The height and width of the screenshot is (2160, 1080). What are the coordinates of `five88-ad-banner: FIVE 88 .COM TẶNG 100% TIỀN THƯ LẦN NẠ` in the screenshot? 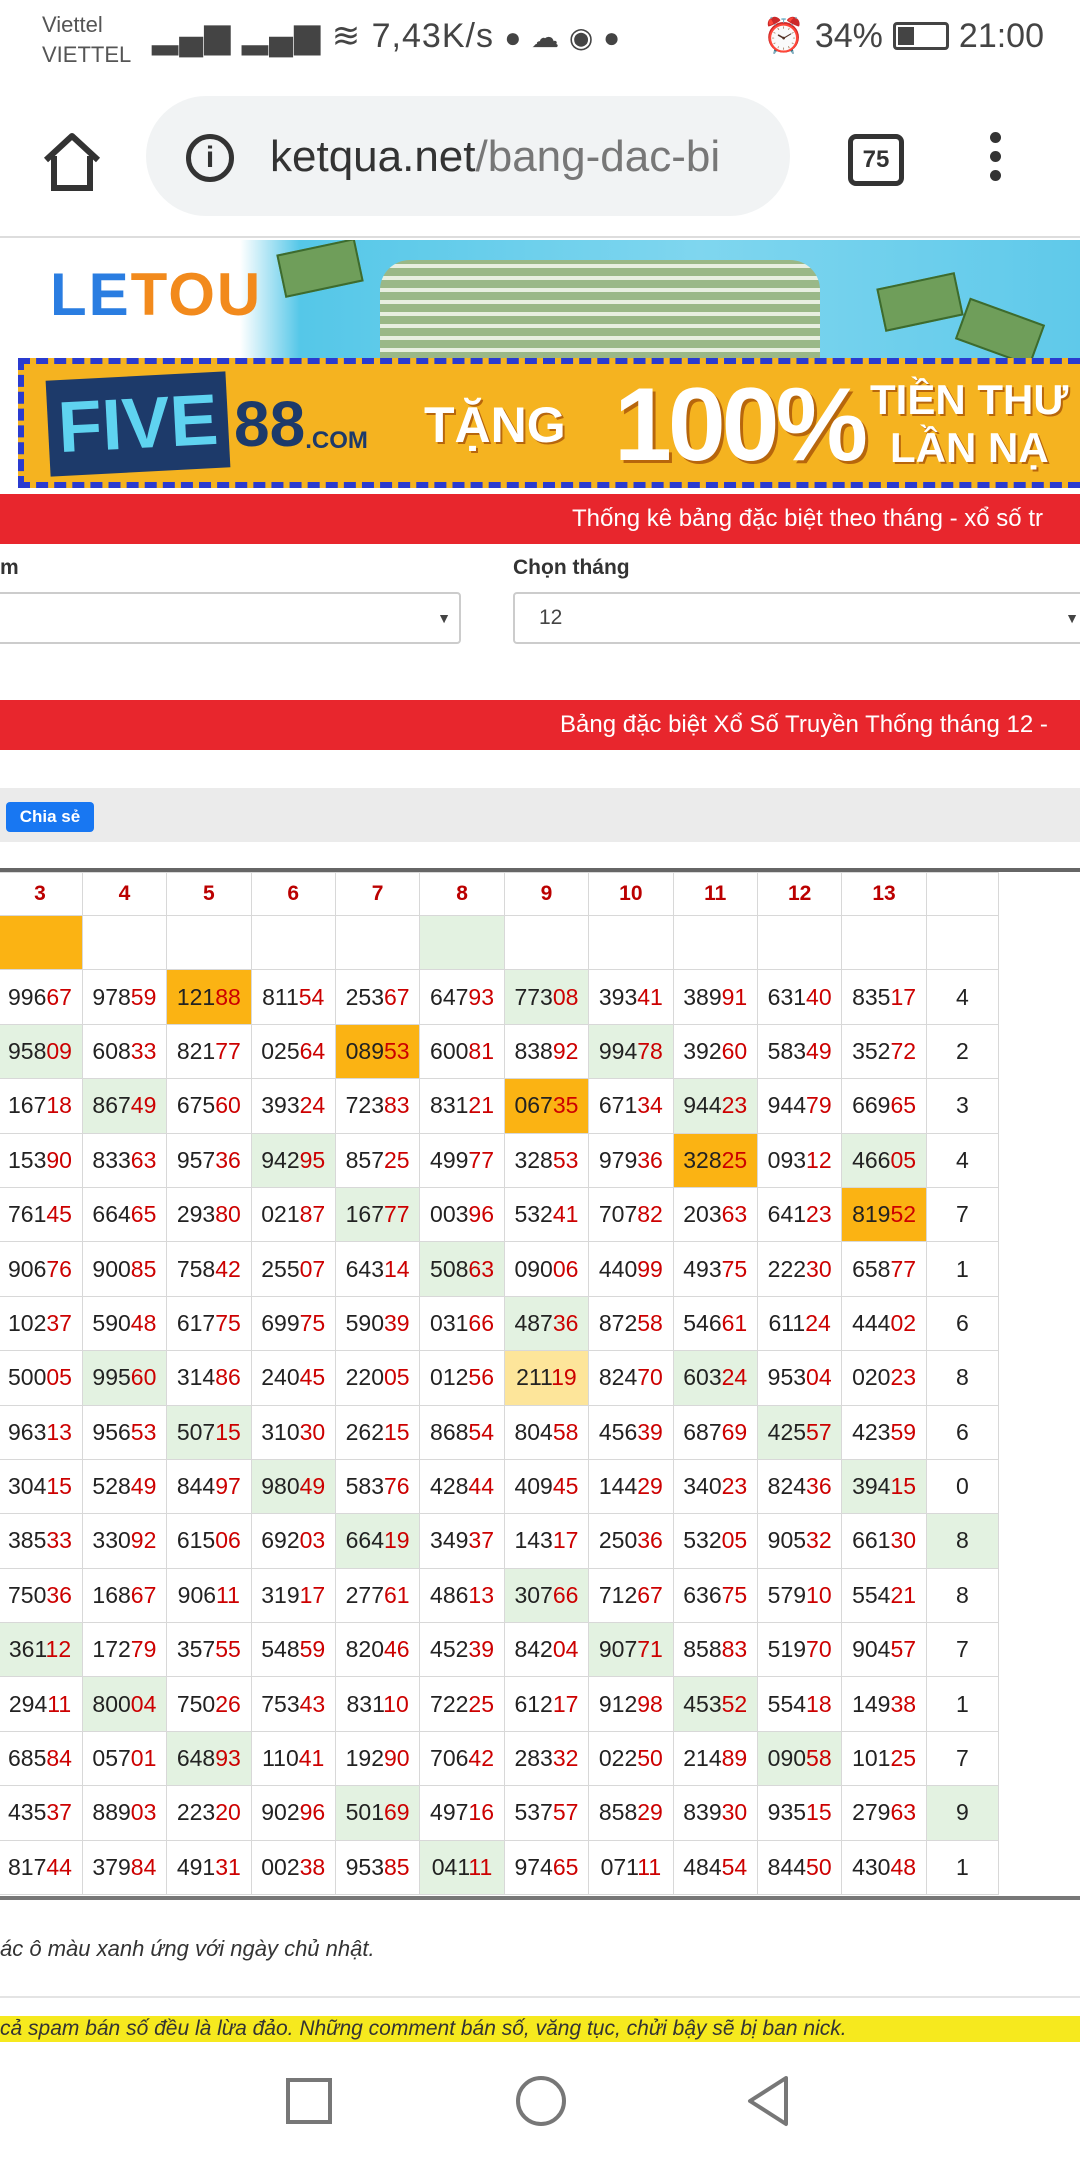 It's located at (549, 423).